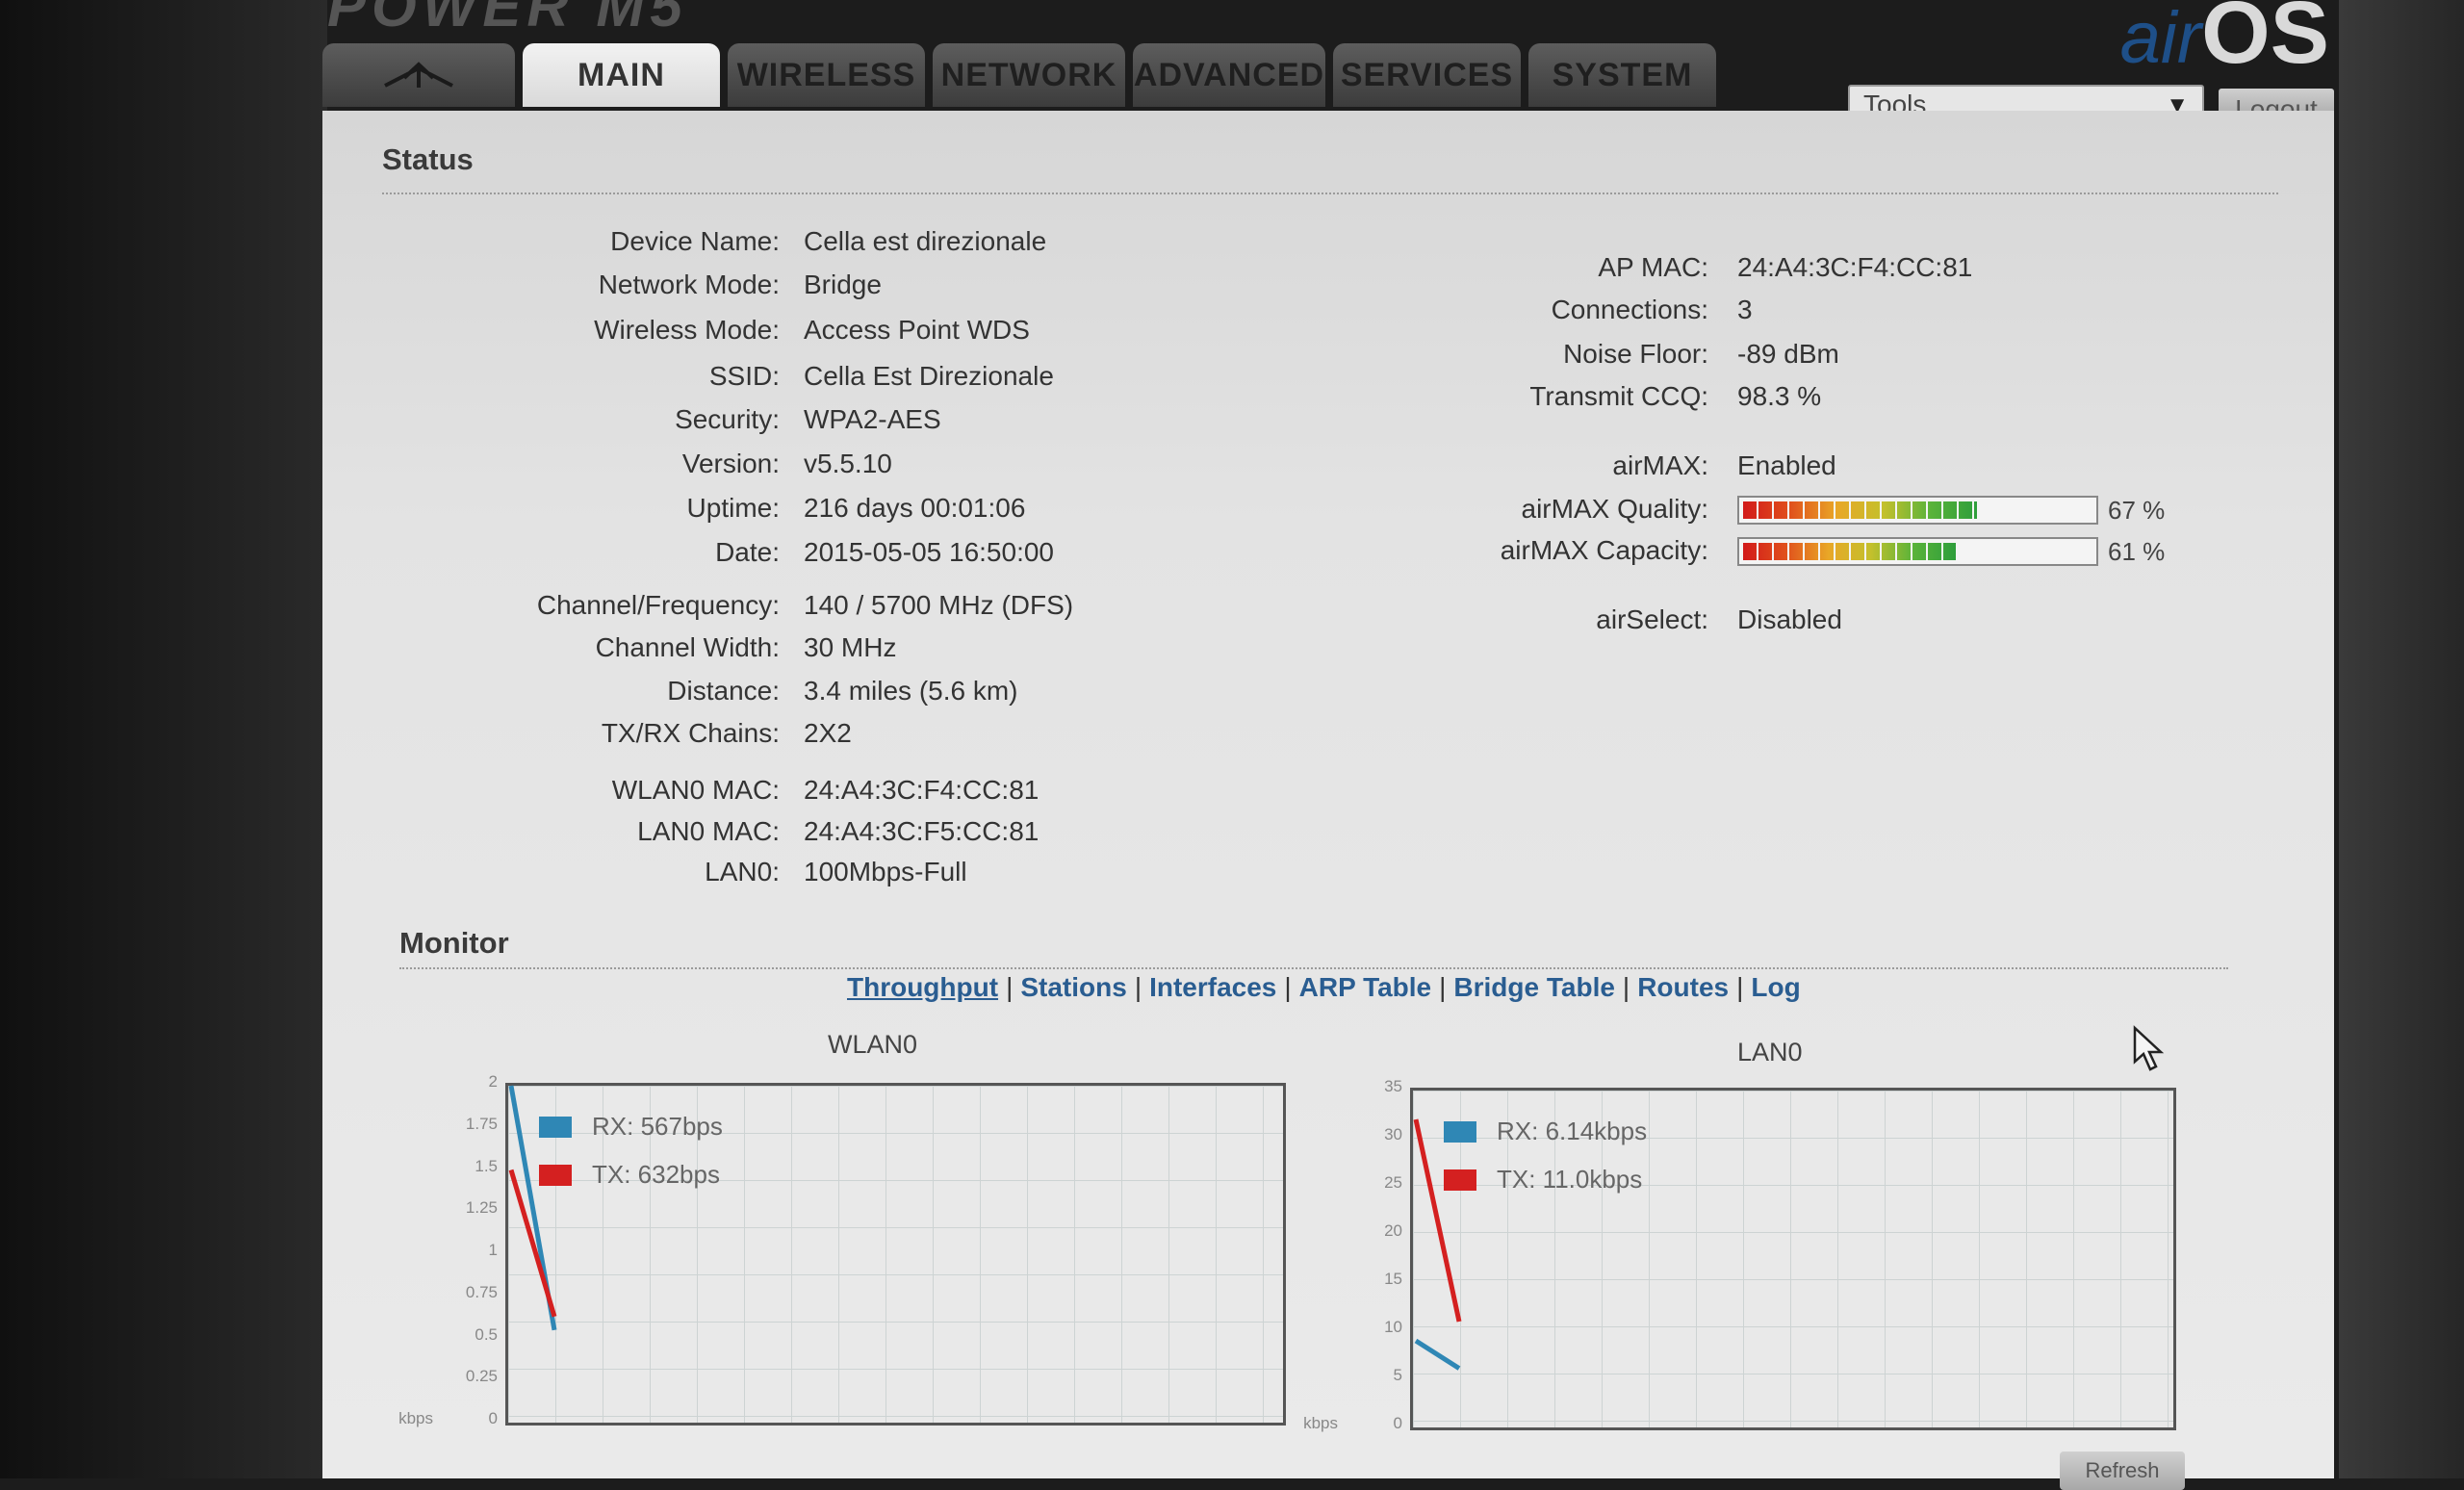  I want to click on status-value: -89 dBm, so click(1788, 354).